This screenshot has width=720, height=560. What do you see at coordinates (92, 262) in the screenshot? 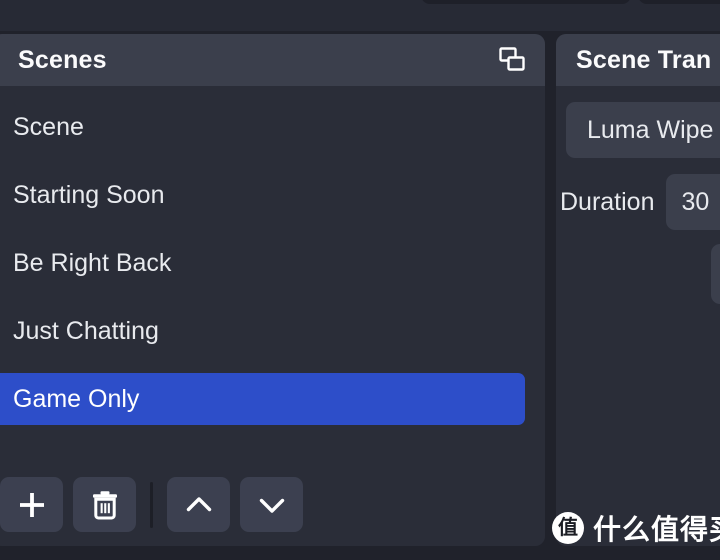
I see `scene-item-label: Be Right Back` at bounding box center [92, 262].